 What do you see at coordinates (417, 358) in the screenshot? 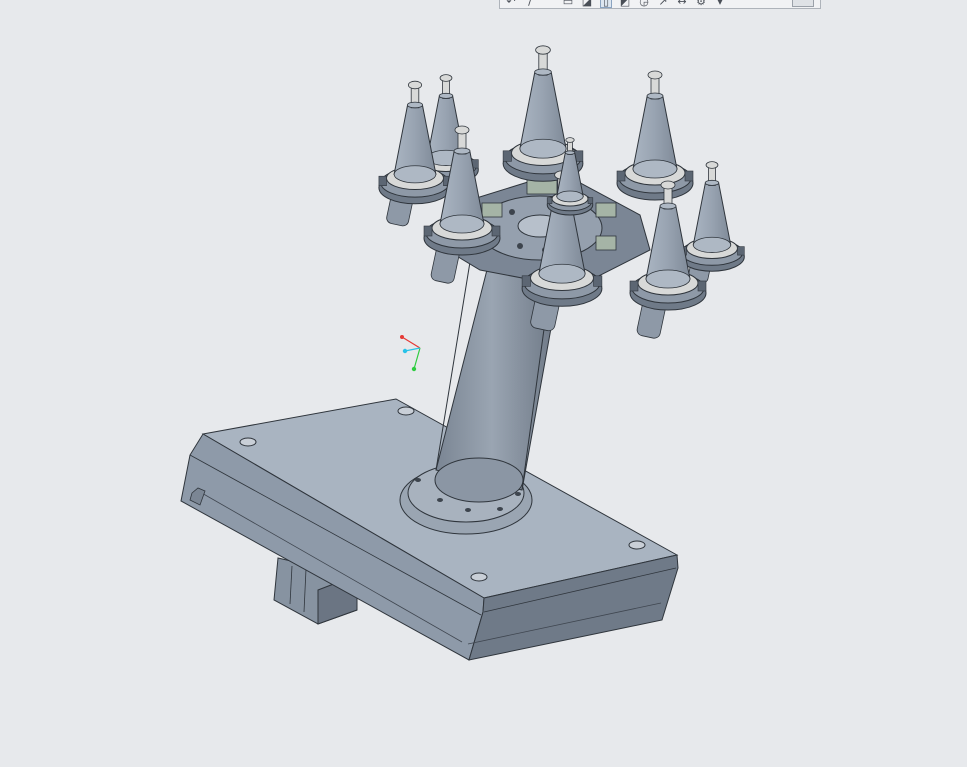
I see `axis-y-line` at bounding box center [417, 358].